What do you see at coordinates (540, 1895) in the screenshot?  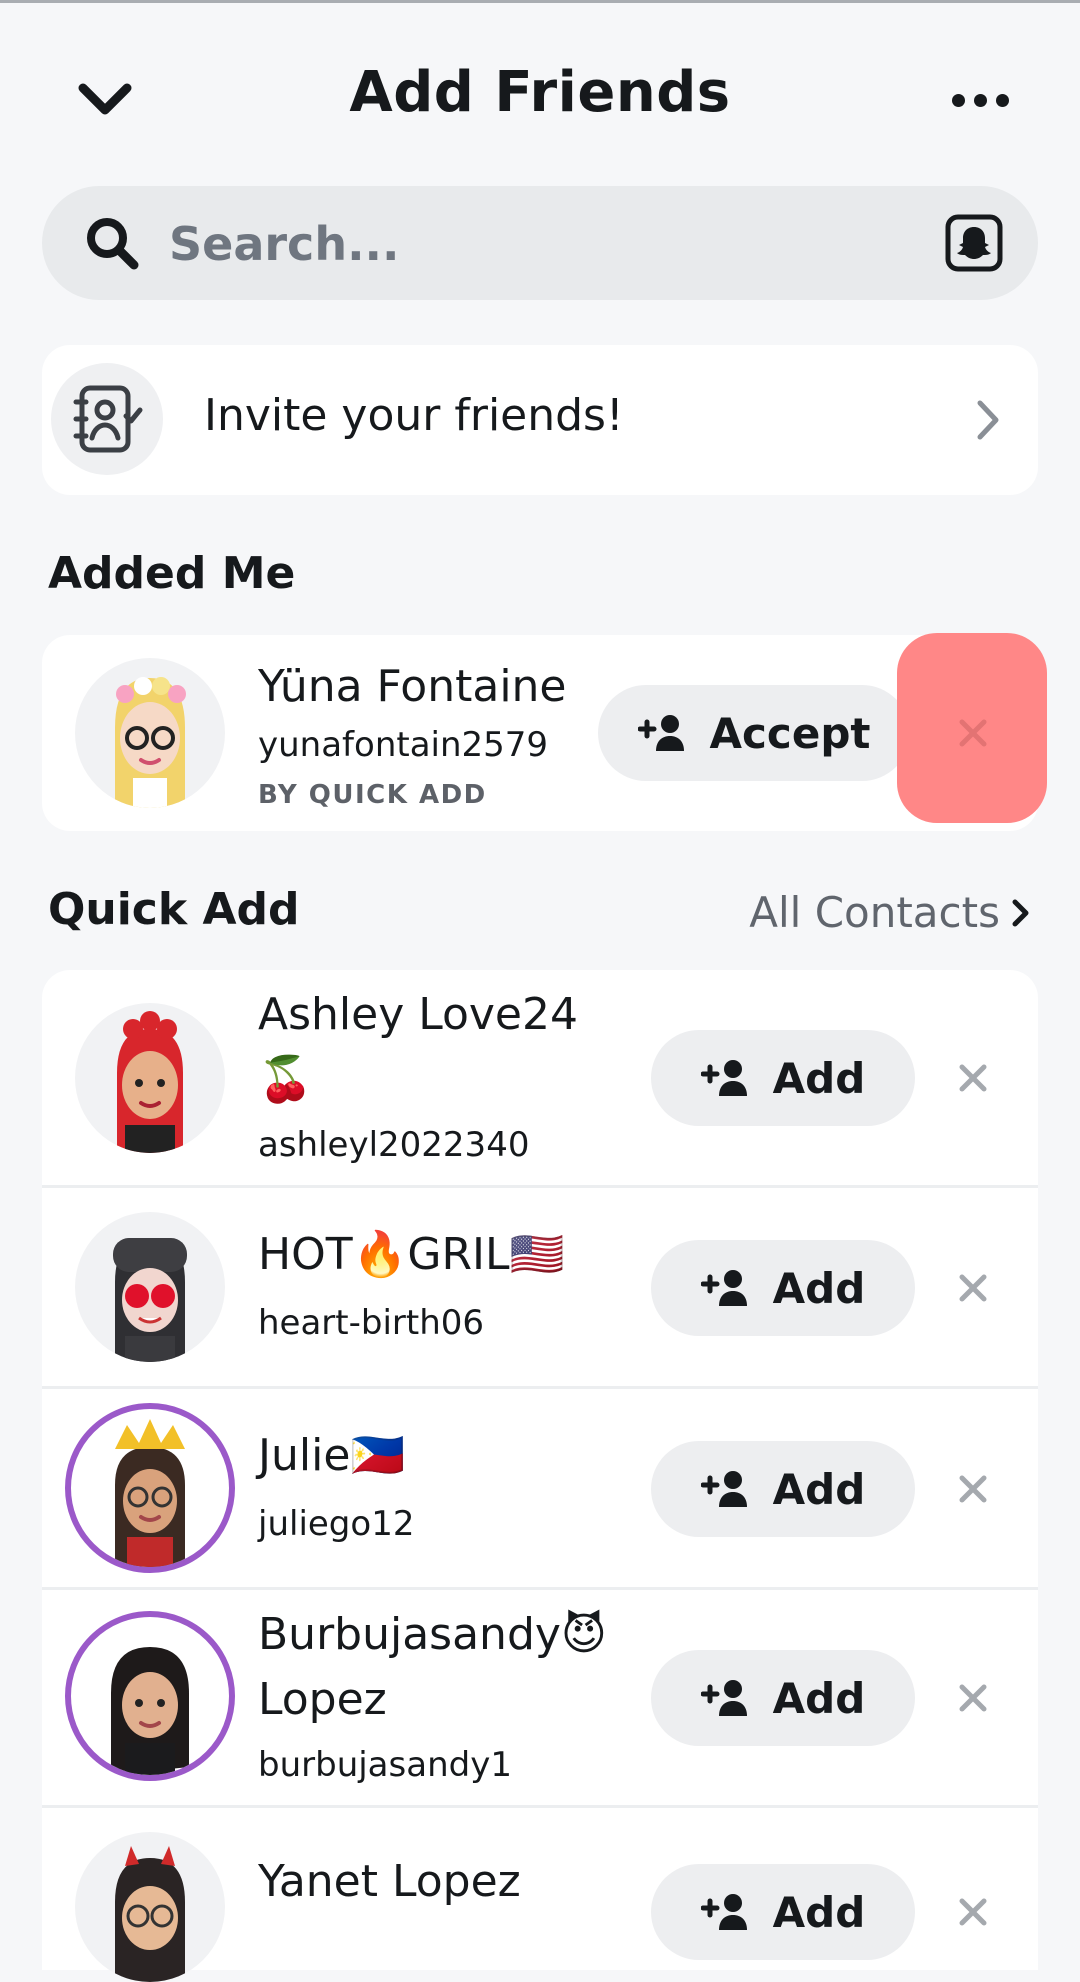 I see `list-item: Yanet Lopez Add` at bounding box center [540, 1895].